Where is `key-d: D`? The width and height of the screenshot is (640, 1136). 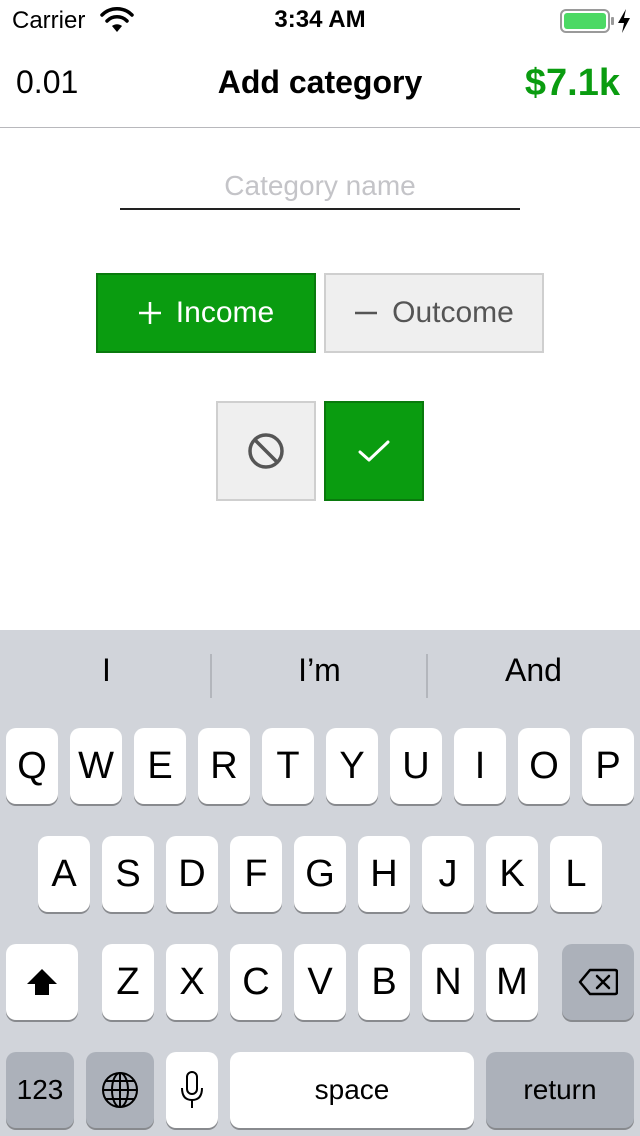
key-d: D is located at coordinates (192, 874).